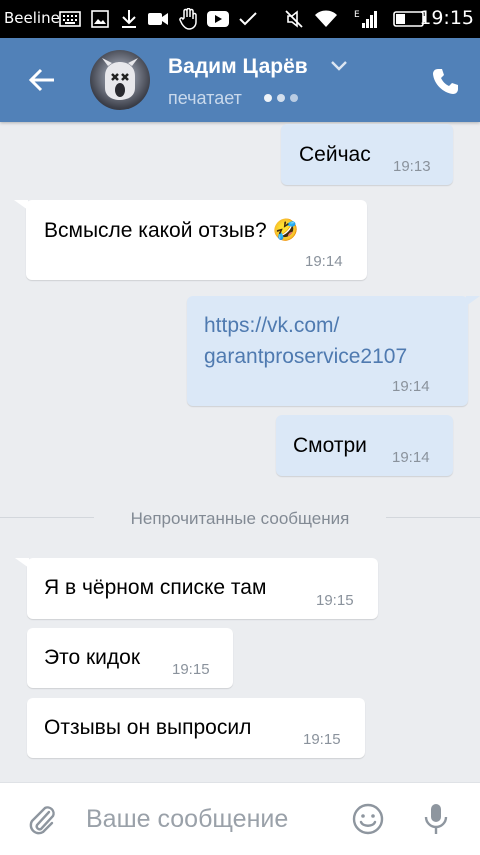  What do you see at coordinates (155, 587) in the screenshot?
I see `message-text: Я в чёрном списке там` at bounding box center [155, 587].